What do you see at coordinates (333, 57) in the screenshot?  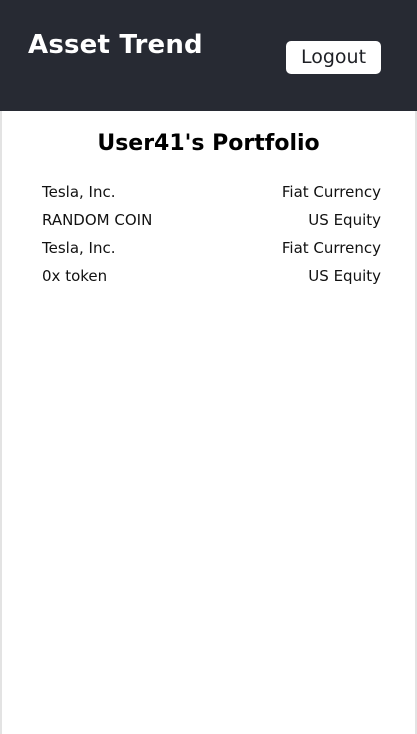 I see `logout-button: Logout` at bounding box center [333, 57].